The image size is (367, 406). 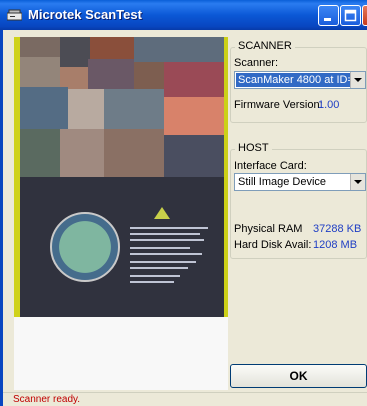 I want to click on ok-button: OK, so click(x=298, y=376).